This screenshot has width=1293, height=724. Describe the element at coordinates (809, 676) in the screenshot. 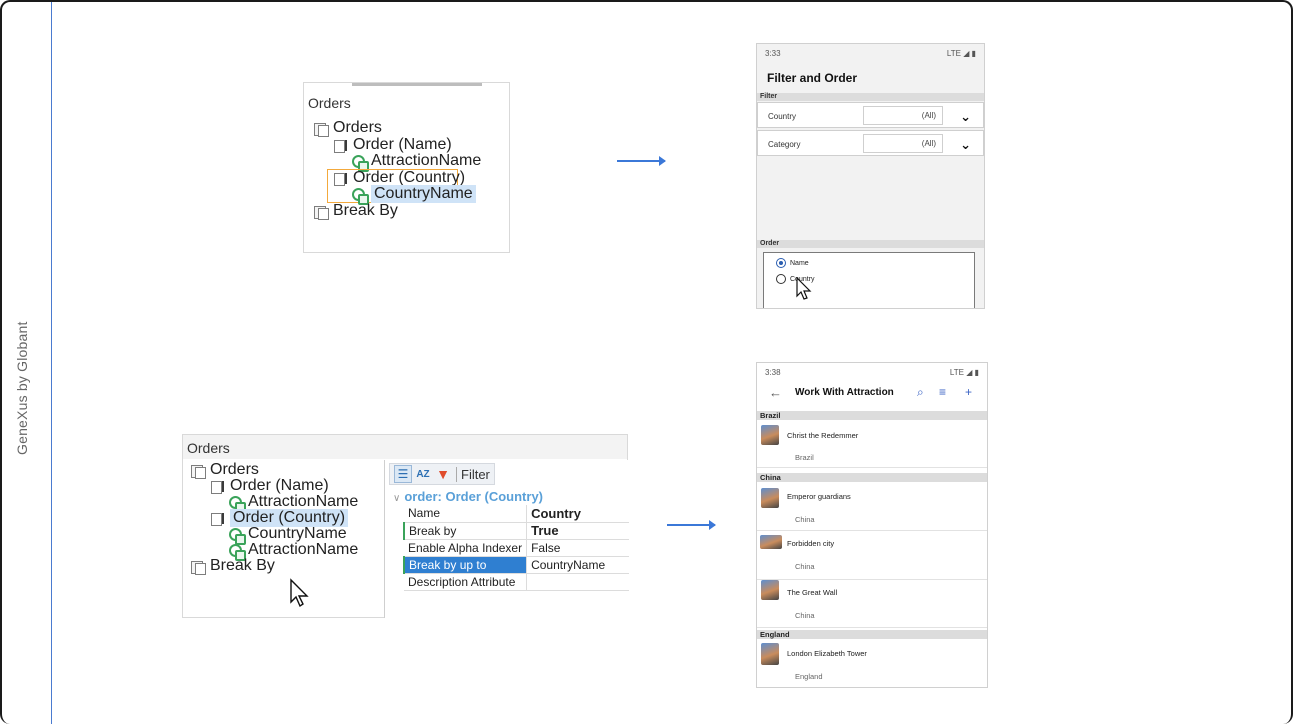

I see `attraction-country: England` at that location.